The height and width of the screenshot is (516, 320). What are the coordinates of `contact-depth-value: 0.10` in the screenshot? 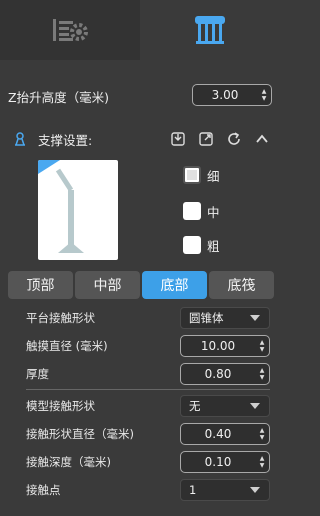 It's located at (218, 462).